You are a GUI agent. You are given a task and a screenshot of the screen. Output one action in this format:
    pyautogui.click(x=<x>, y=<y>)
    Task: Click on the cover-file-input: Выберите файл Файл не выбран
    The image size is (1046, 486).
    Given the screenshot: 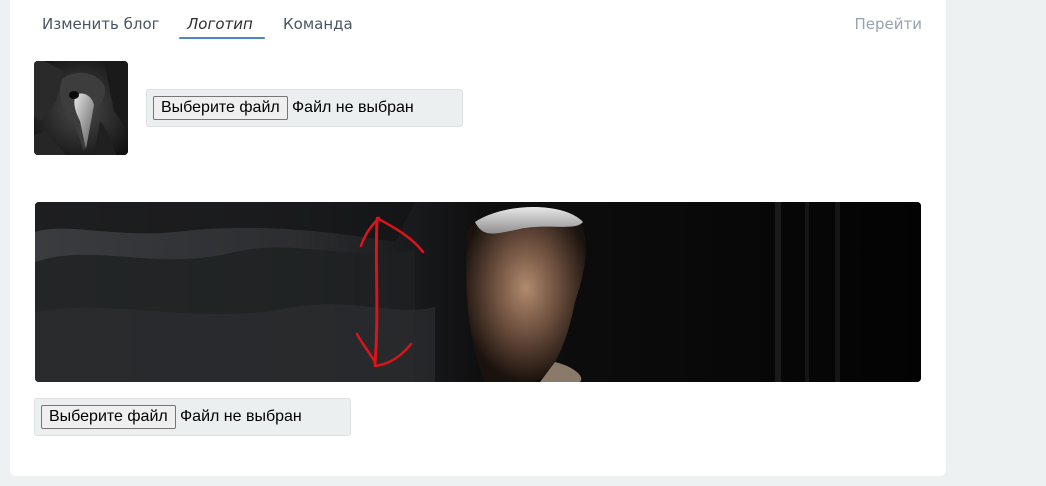 What is the action you would take?
    pyautogui.click(x=192, y=417)
    